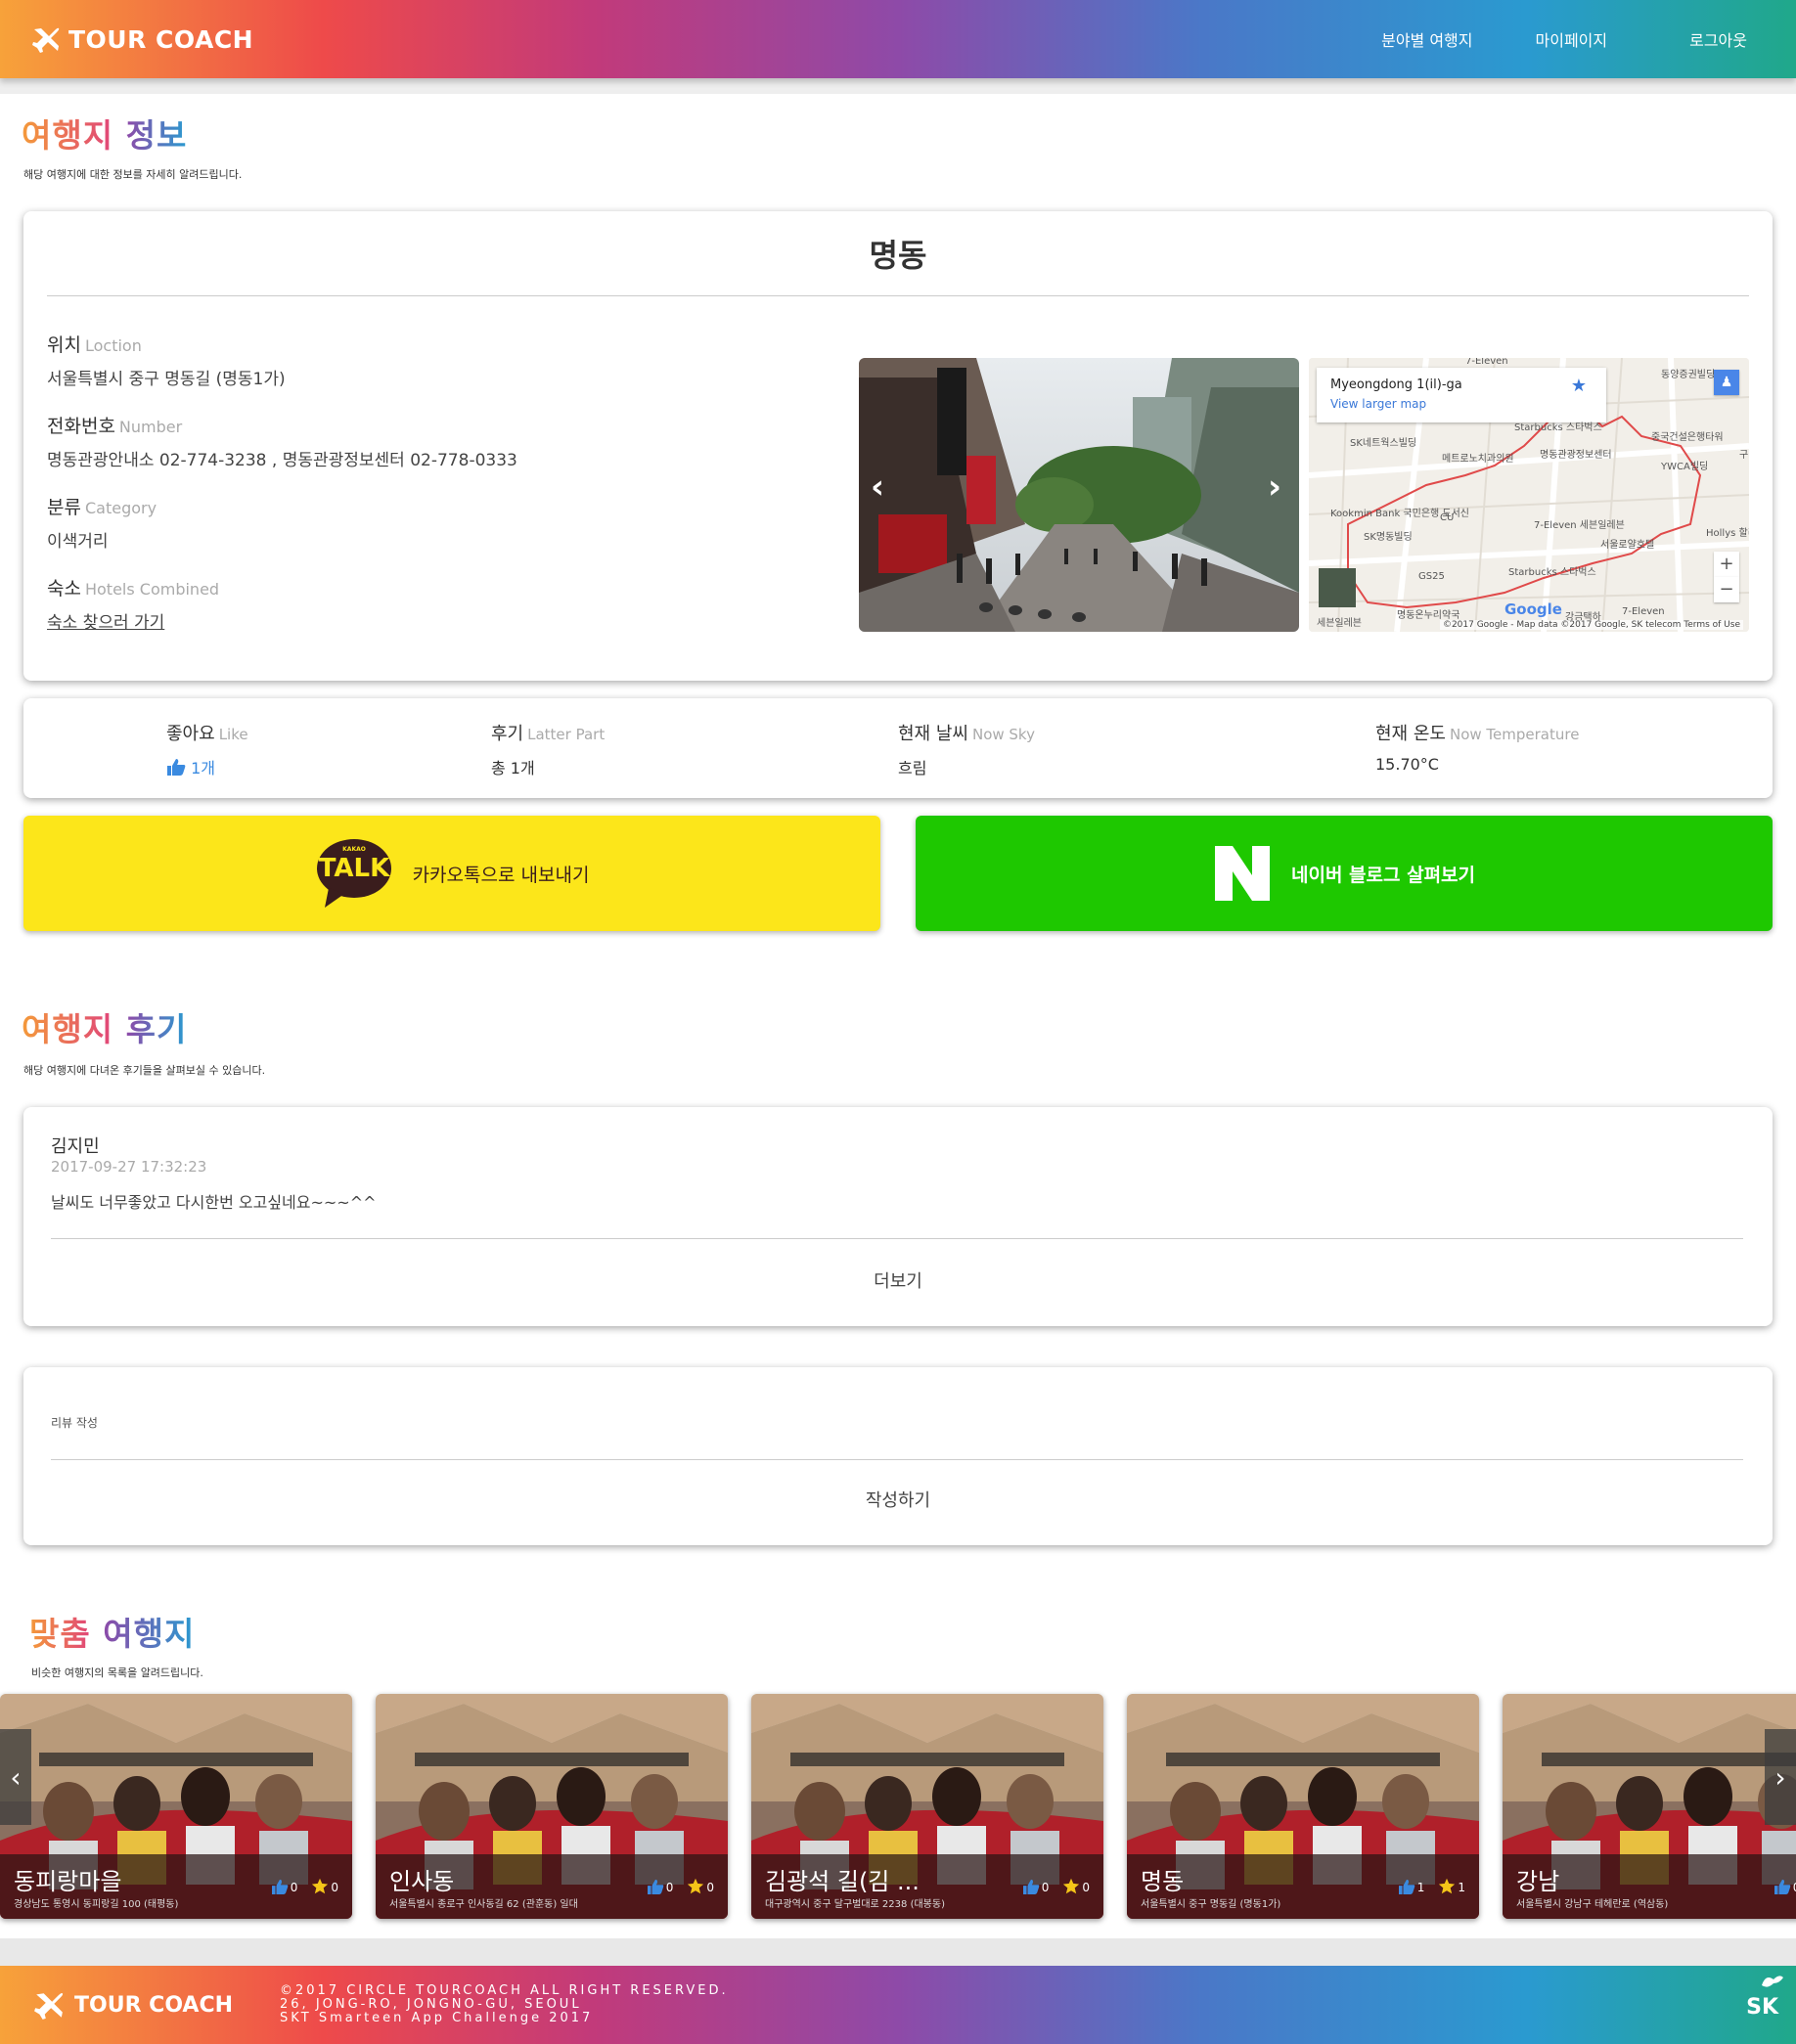 This screenshot has height=2044, width=1796. Describe the element at coordinates (1538, 1881) in the screenshot. I see `tile-title: 강남` at that location.